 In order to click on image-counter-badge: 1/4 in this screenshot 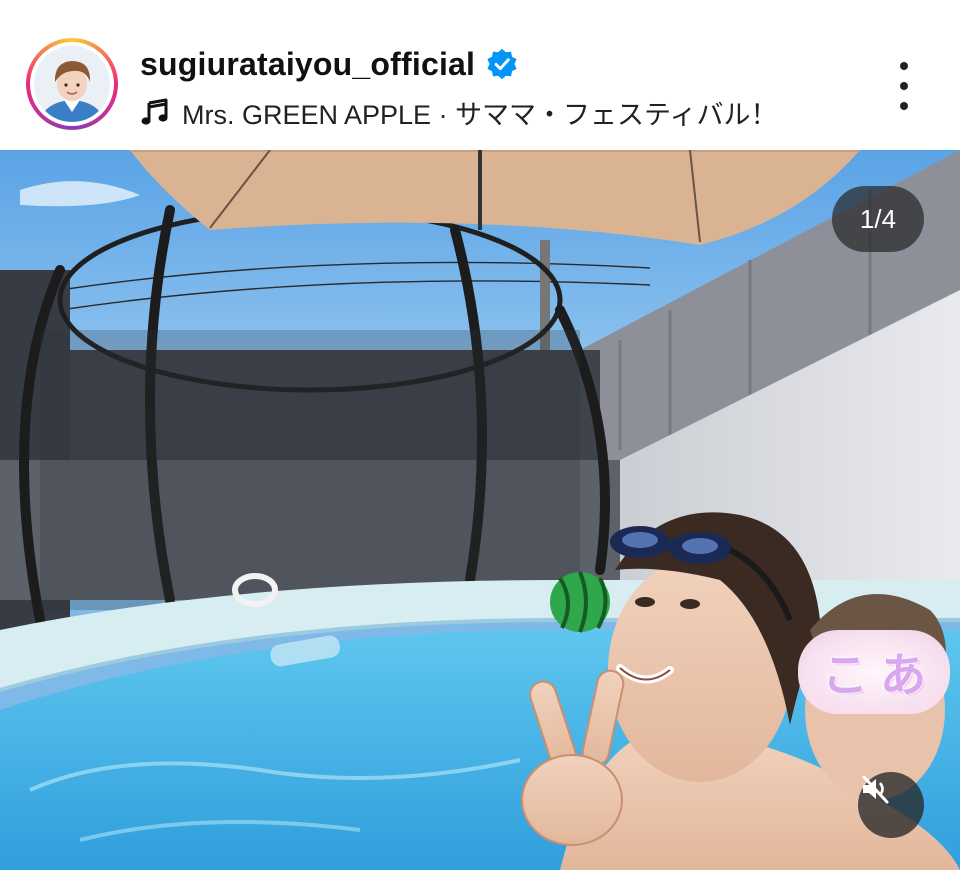, I will do `click(878, 219)`.